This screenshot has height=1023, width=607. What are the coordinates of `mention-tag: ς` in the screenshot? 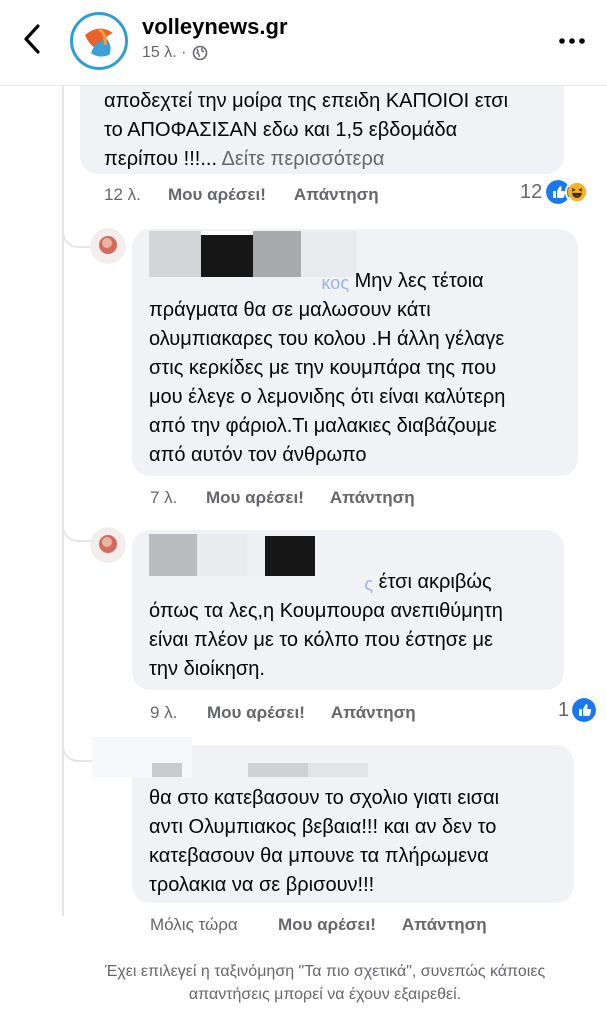 It's located at (261, 583).